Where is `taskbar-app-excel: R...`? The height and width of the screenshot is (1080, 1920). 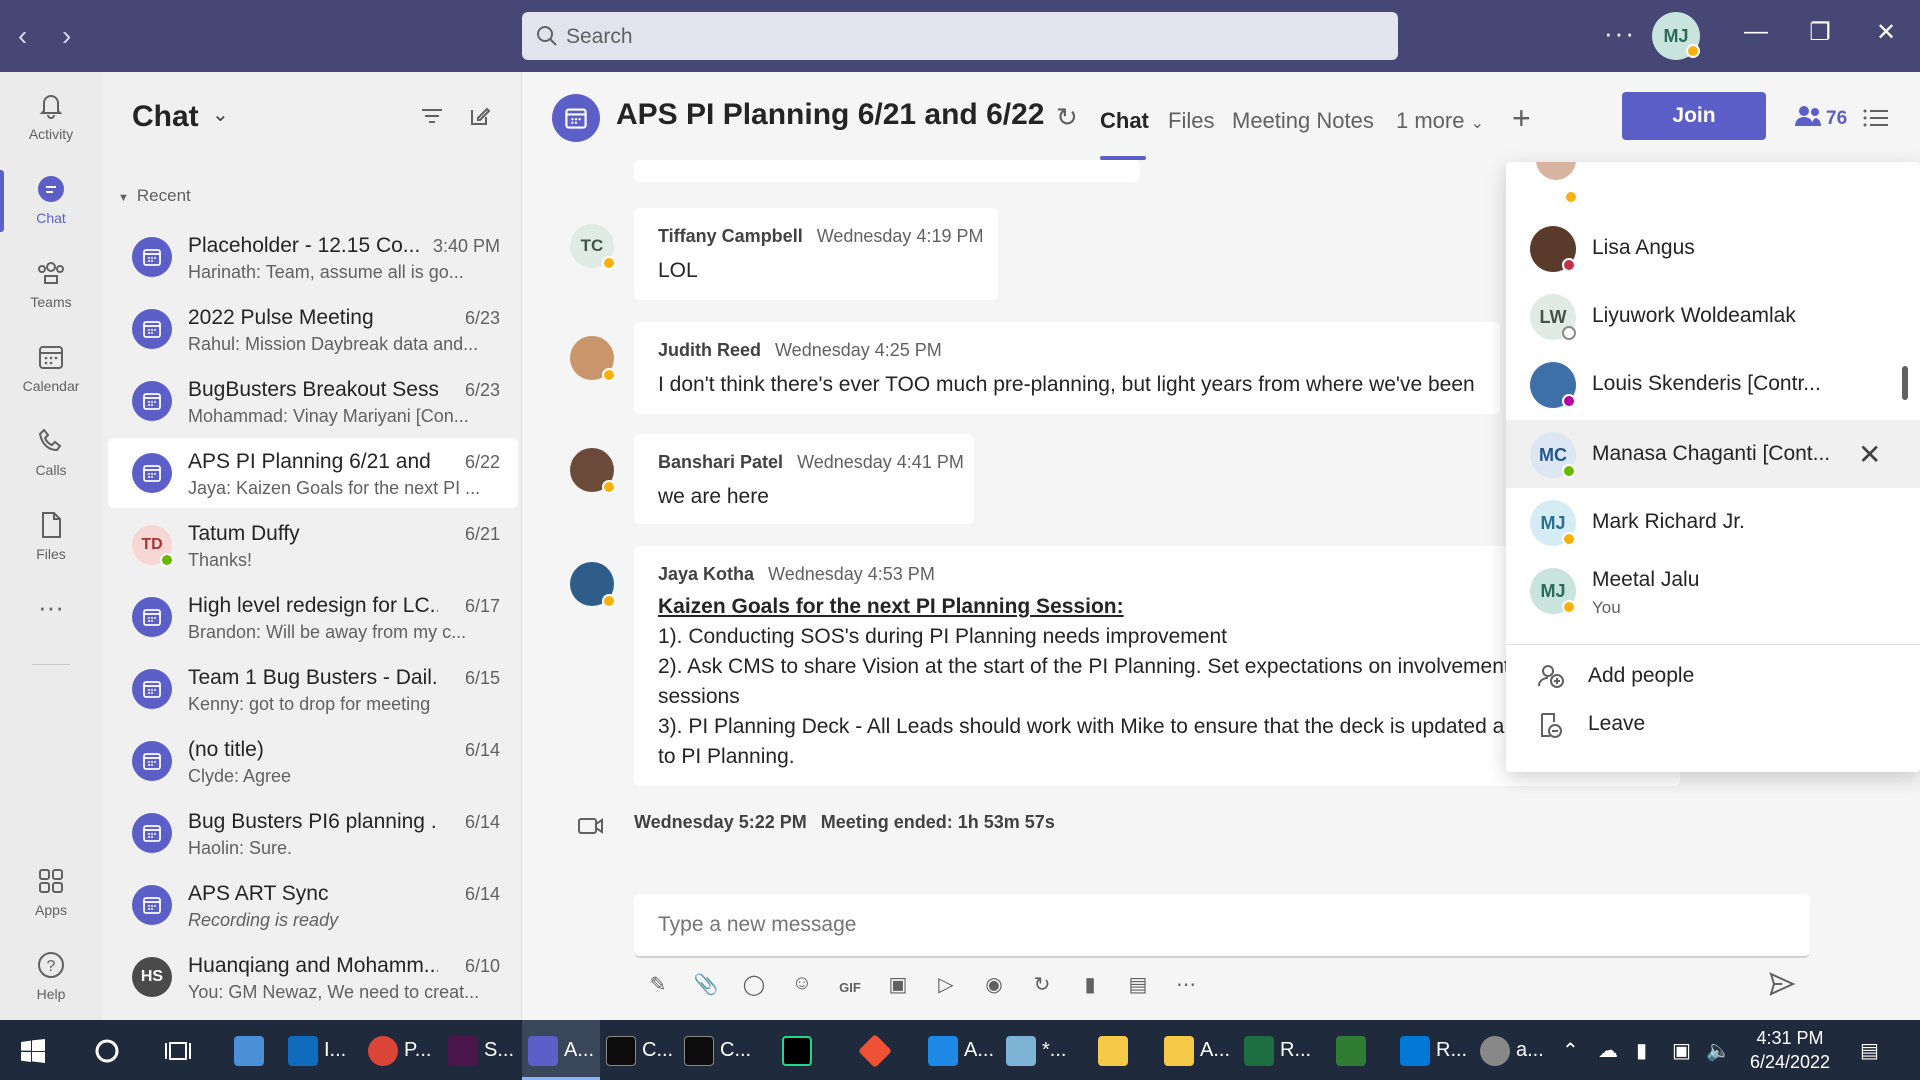 taskbar-app-excel: R... is located at coordinates (1277, 1050).